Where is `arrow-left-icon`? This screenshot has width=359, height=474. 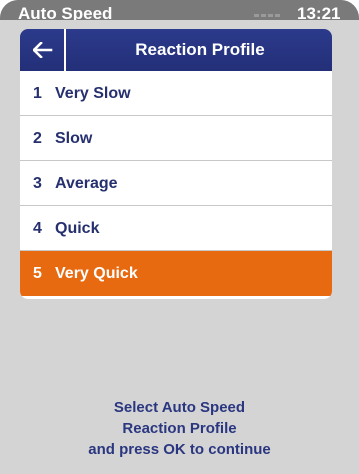 arrow-left-icon is located at coordinates (43, 50).